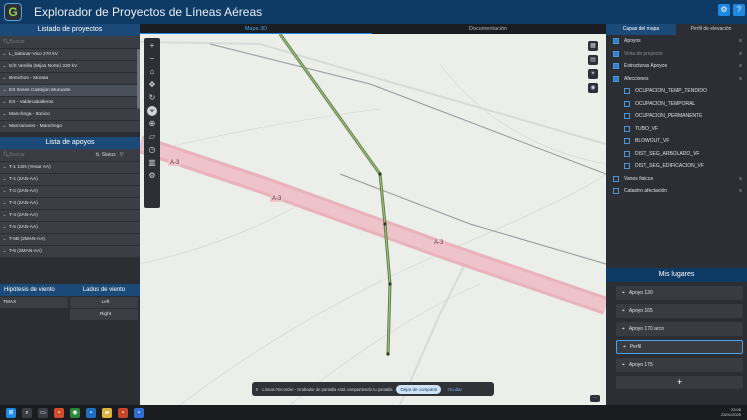 The width and height of the screenshot is (747, 420). What do you see at coordinates (70, 79) in the screenshot?
I see `project-item: ⌁ Benichon - Morata` at bounding box center [70, 79].